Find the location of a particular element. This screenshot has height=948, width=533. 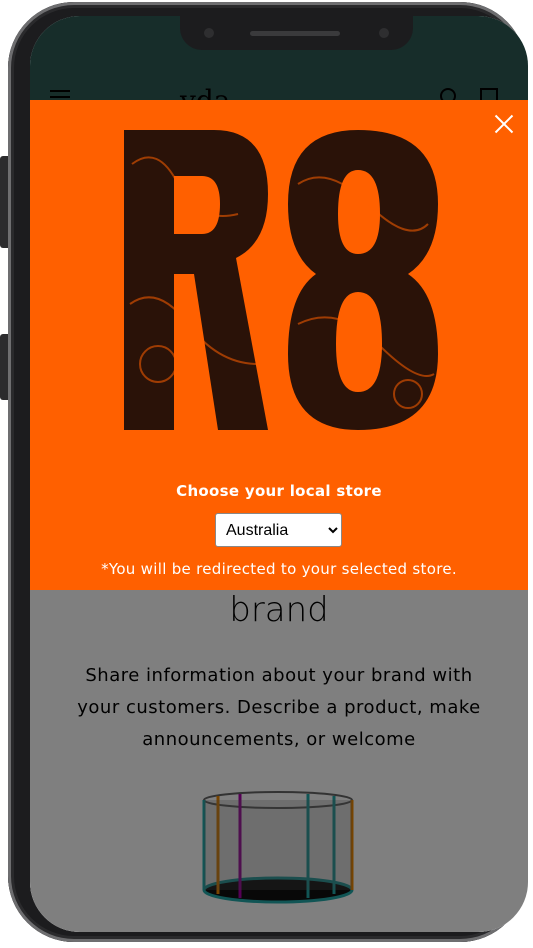

store-select: Australia is located at coordinates (278, 530).